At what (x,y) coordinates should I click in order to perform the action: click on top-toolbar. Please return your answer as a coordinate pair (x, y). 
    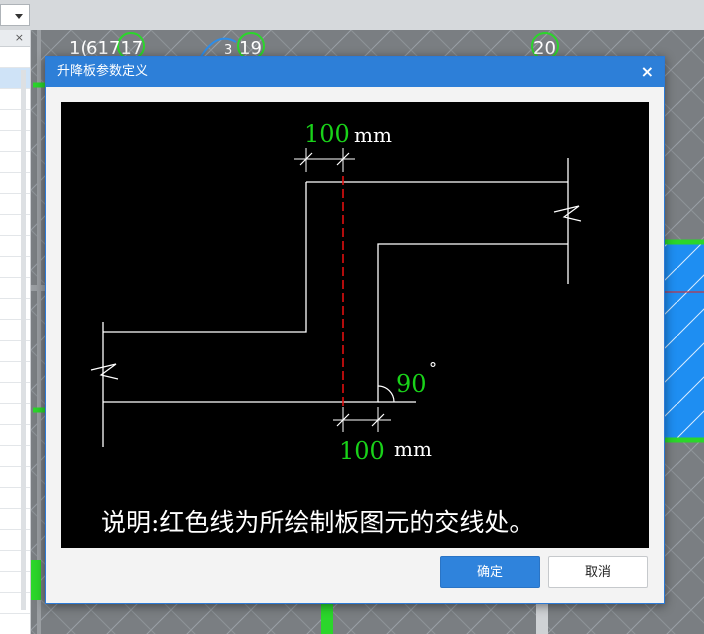
    Looking at the image, I should click on (352, 15).